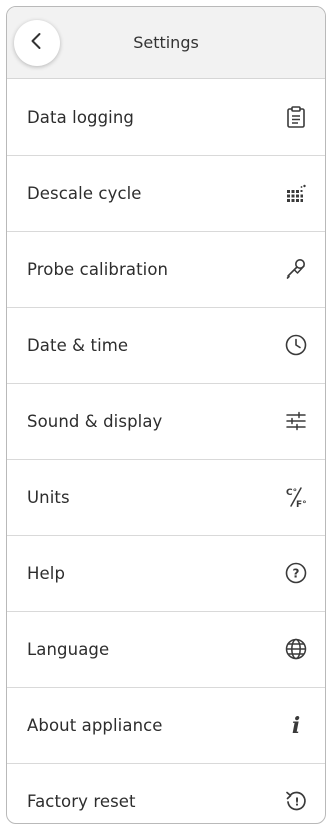 This screenshot has width=332, height=829. Describe the element at coordinates (166, 117) in the screenshot. I see `menu-item-data-logging: Data logging` at that location.